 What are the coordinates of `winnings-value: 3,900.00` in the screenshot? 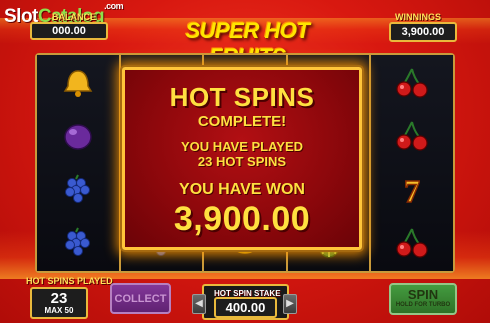 It's located at (423, 32).